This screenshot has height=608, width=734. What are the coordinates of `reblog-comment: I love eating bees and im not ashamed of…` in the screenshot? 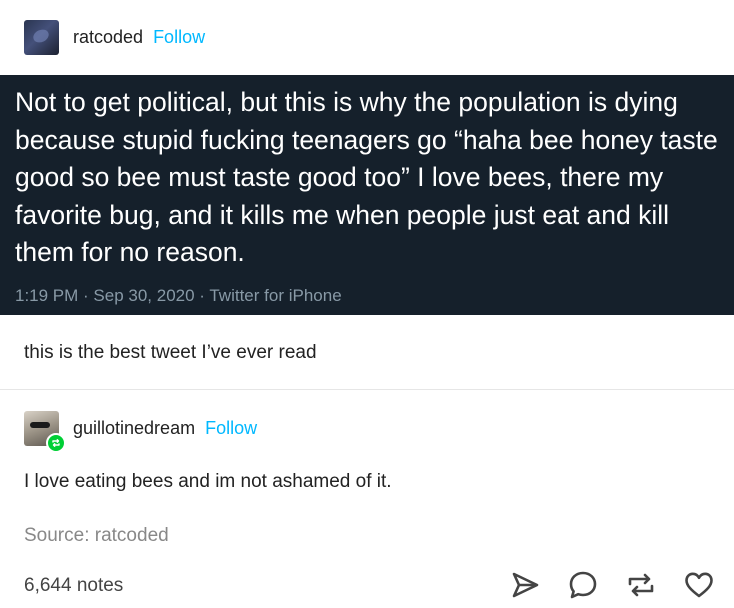 It's located at (208, 481).